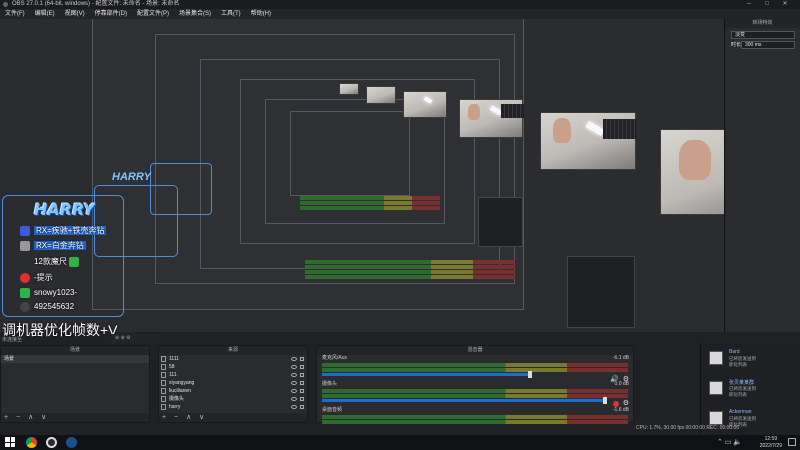 This screenshot has height=450, width=800. I want to click on source-item: 58, so click(233, 367).